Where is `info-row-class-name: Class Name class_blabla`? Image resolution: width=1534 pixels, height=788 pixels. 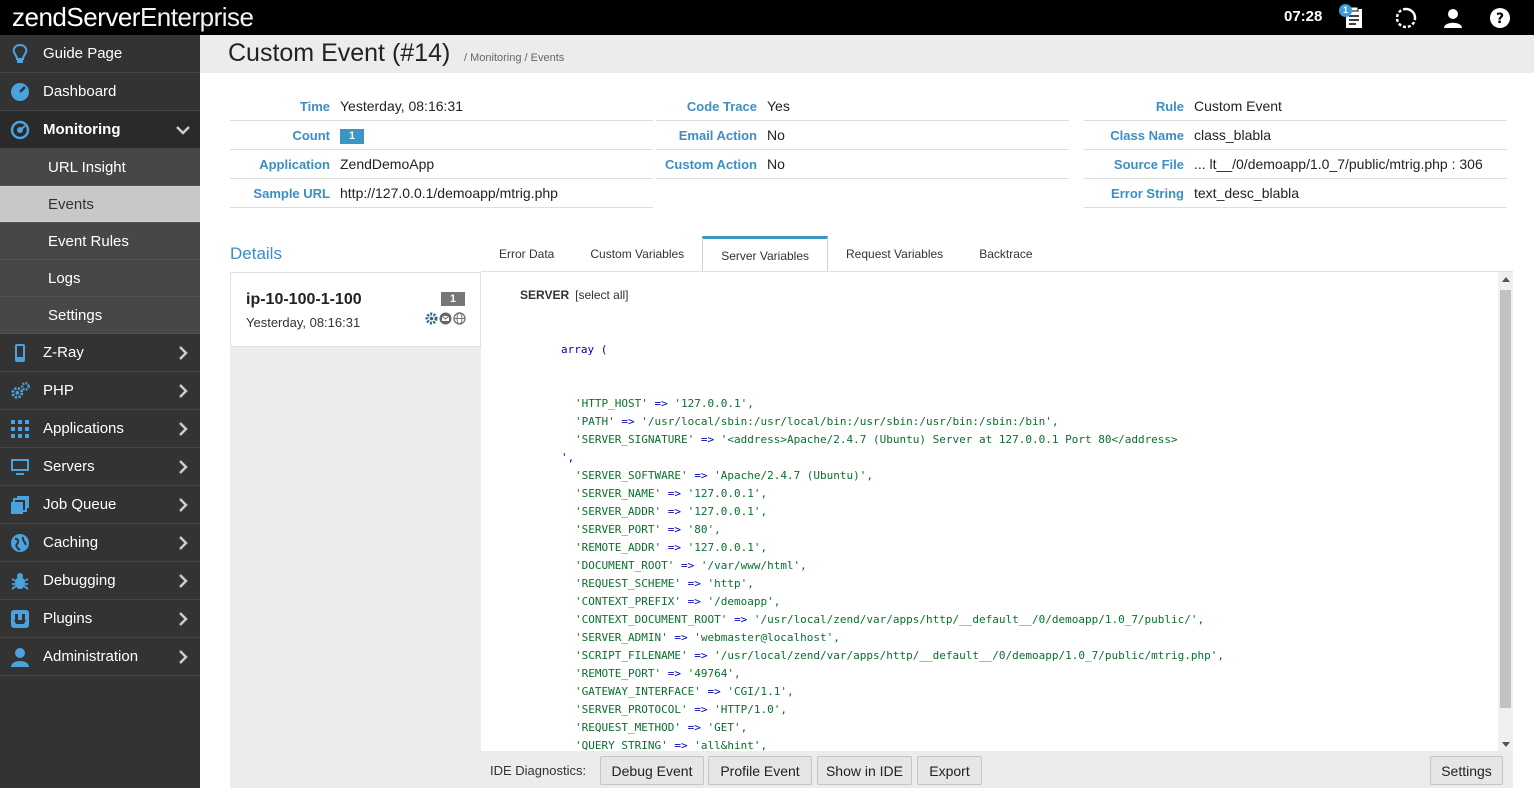
info-row-class-name: Class Name class_blabla is located at coordinates (1295, 135).